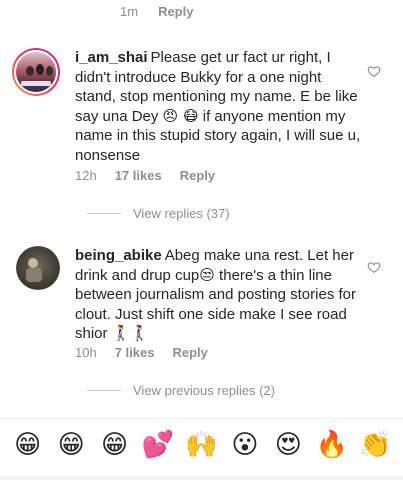  What do you see at coordinates (245, 445) in the screenshot?
I see `surprised-emoji-button: 😮` at bounding box center [245, 445].